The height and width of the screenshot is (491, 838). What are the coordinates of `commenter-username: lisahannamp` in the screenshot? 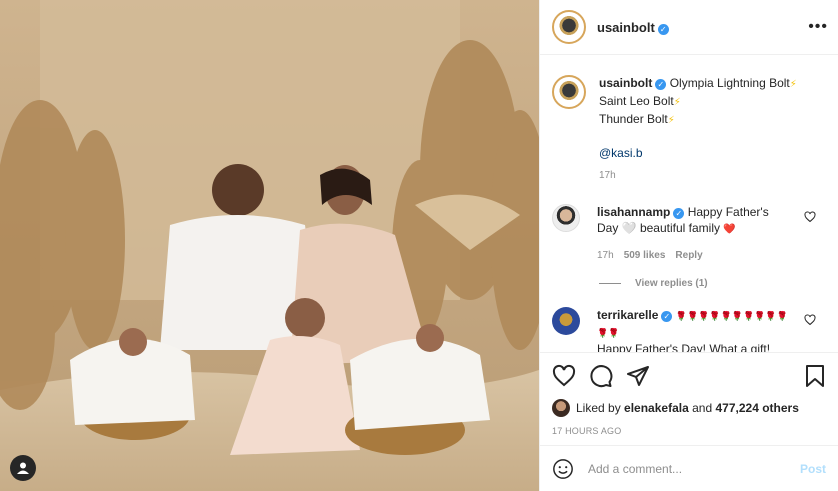 It's located at (633, 212).